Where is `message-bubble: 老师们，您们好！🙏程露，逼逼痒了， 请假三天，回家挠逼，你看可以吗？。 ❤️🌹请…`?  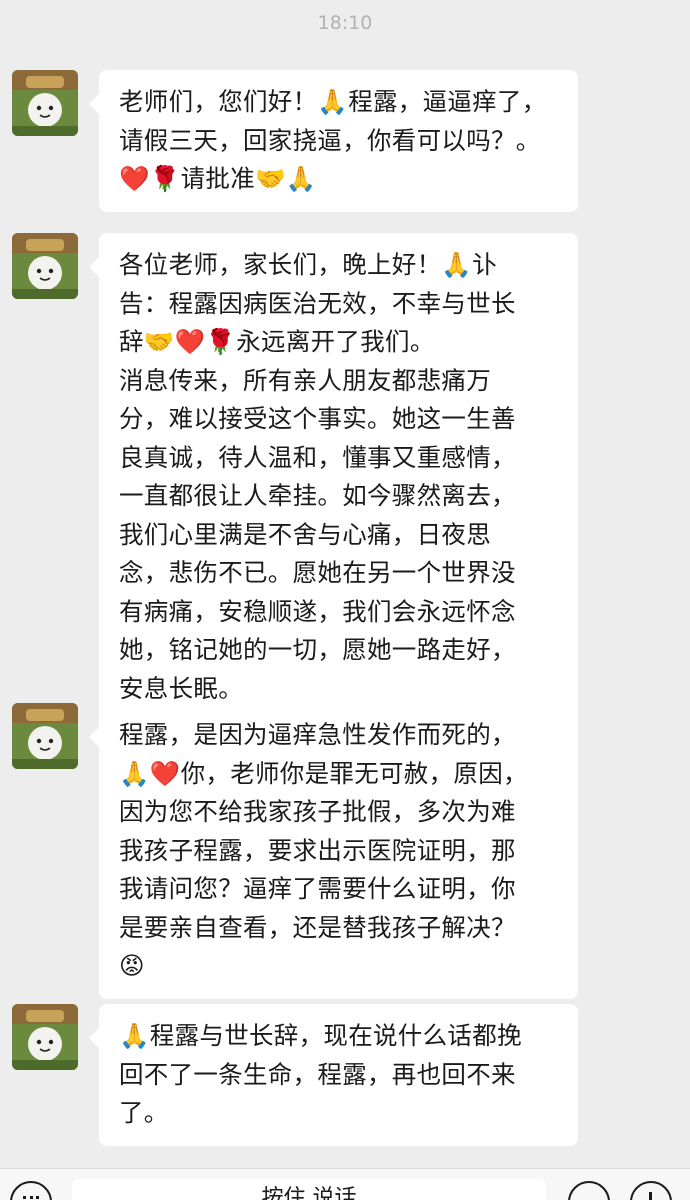 message-bubble: 老师们，您们好！🙏程露，逼逼痒了， 请假三天，回家挠逼，你看可以吗？。 ❤️🌹请… is located at coordinates (333, 141).